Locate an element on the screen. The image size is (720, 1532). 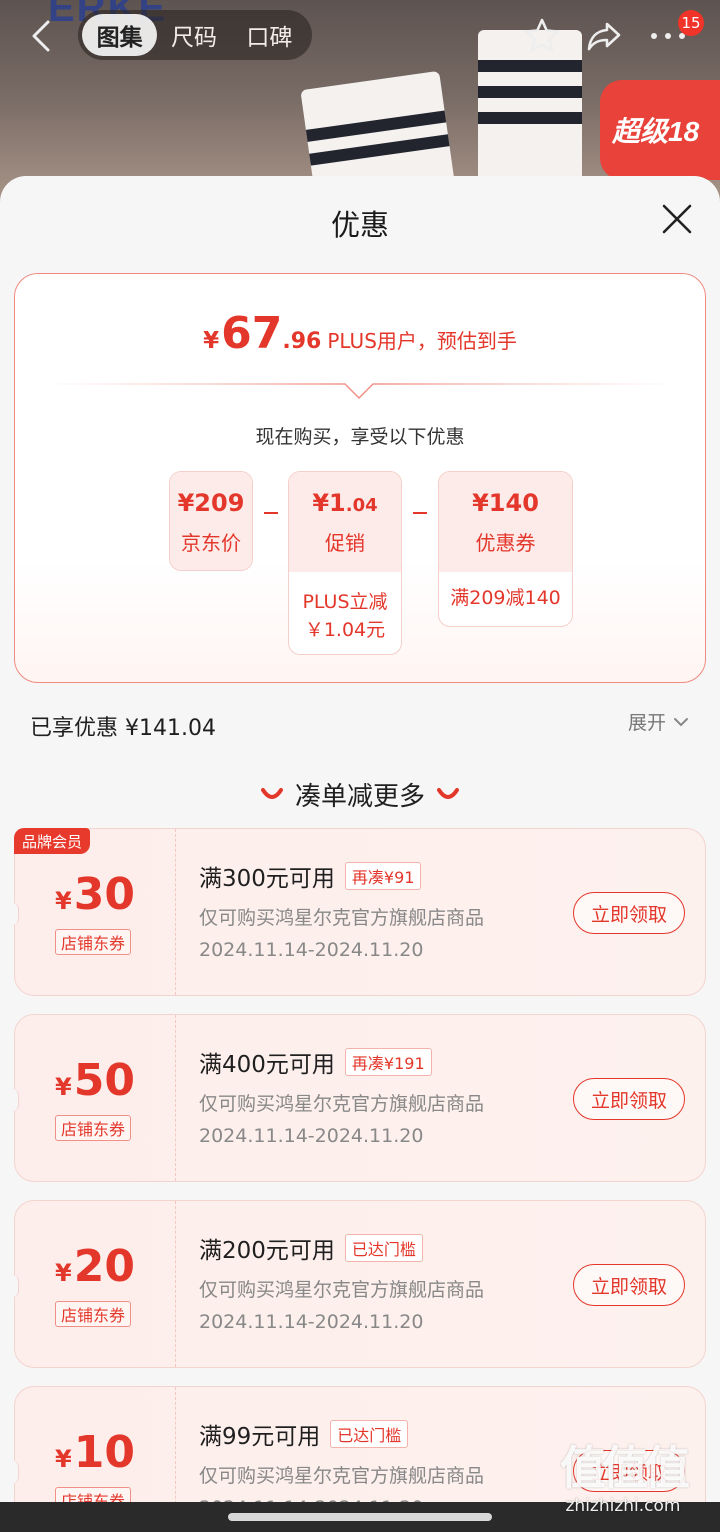
section-header: 凑单减更多 is located at coordinates (360, 794).